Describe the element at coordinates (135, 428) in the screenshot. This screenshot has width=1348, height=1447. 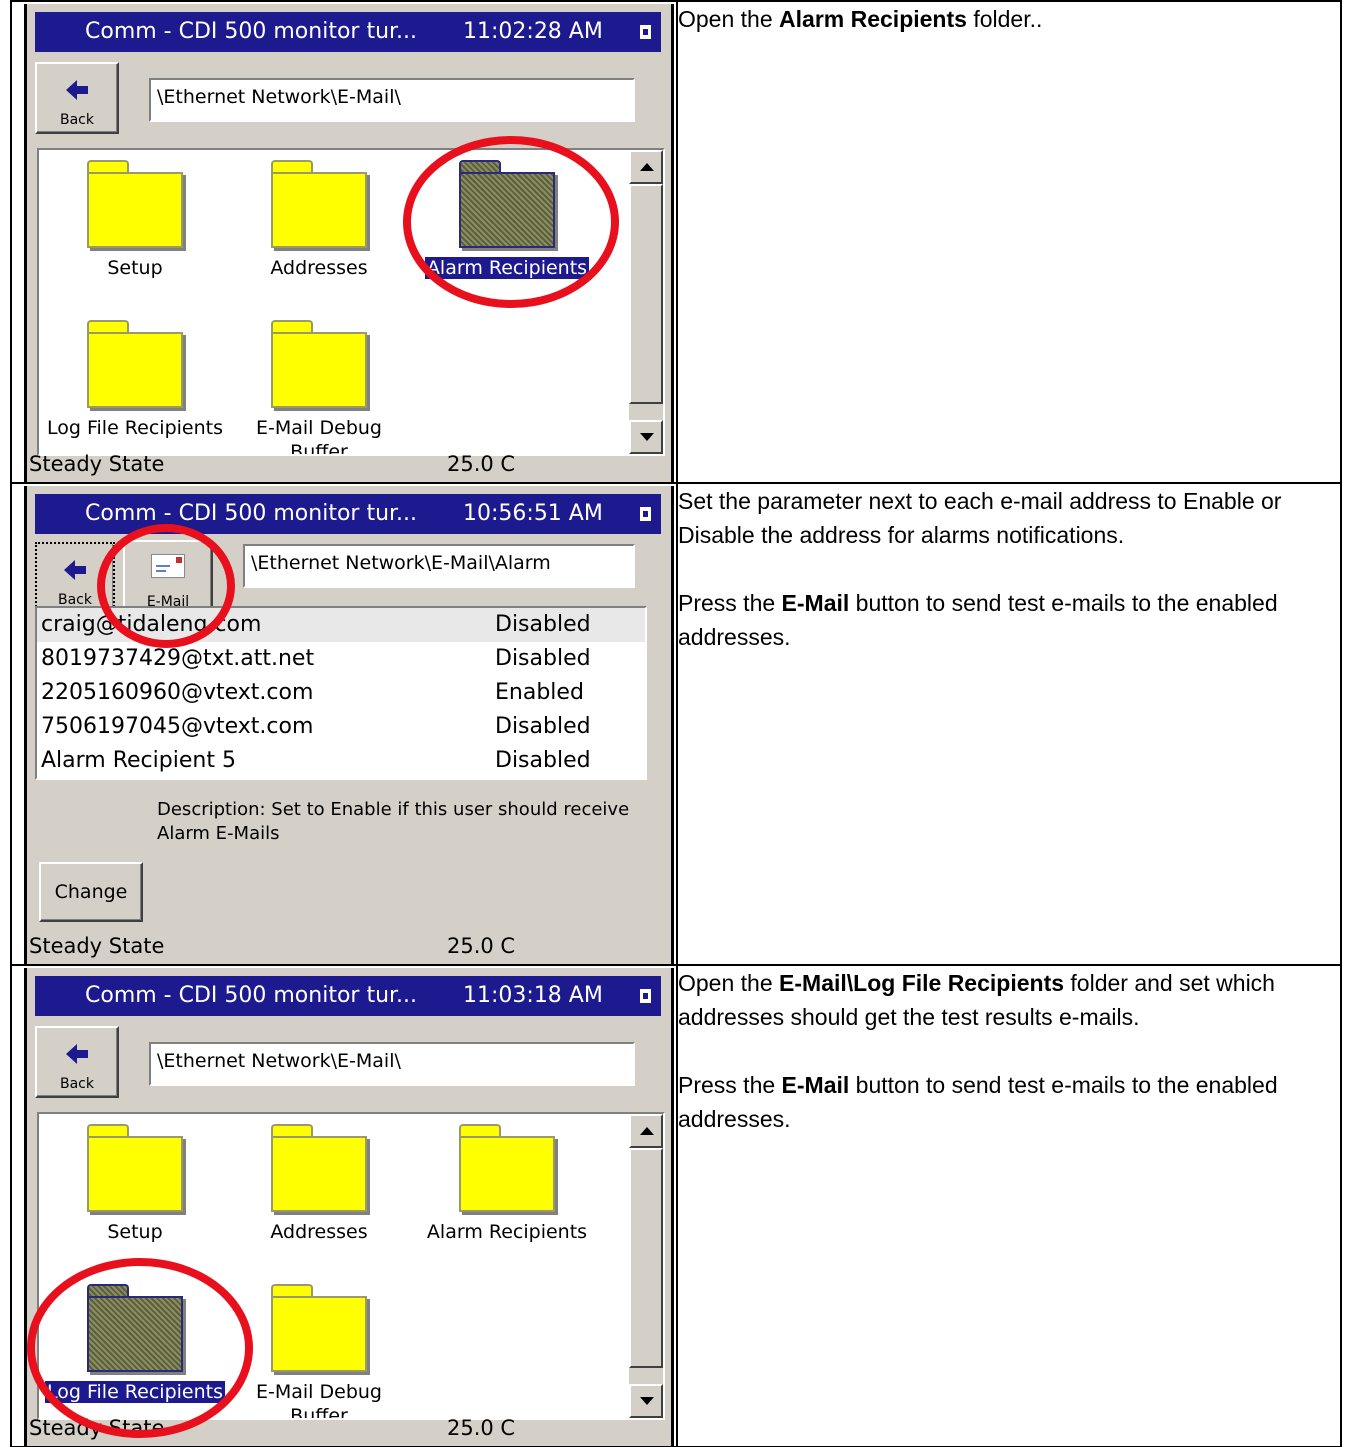
I see `folder-label: Log File Recipients` at that location.